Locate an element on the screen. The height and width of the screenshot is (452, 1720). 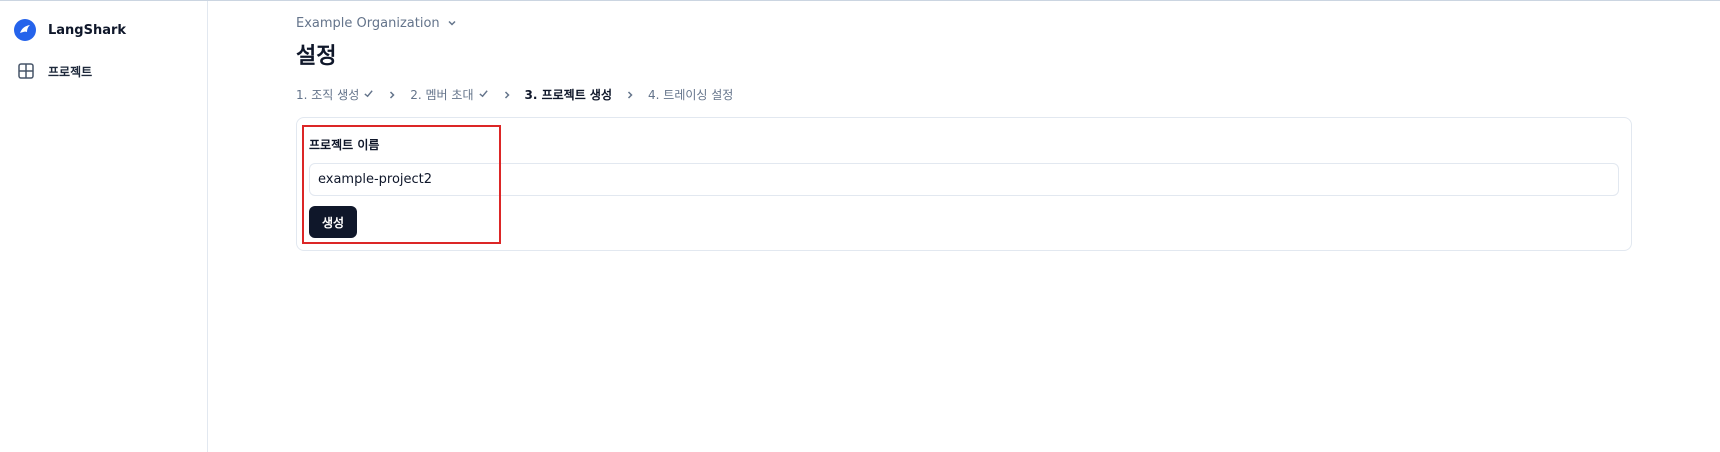
project-name-label: 프로젝트 이름 is located at coordinates (344, 145).